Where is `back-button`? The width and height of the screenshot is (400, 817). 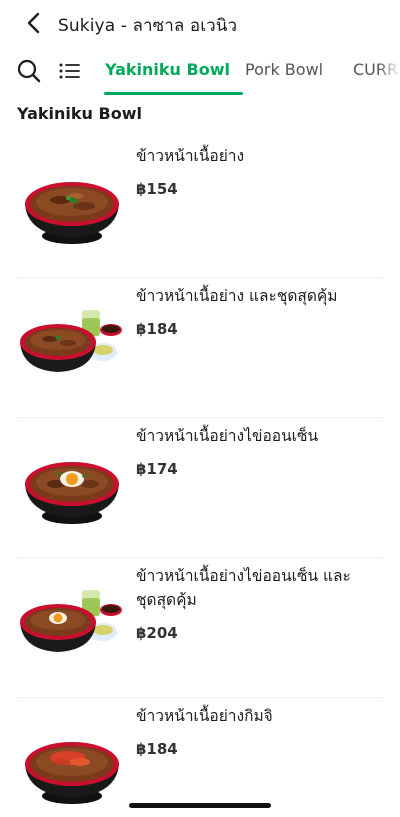
back-button is located at coordinates (35, 23).